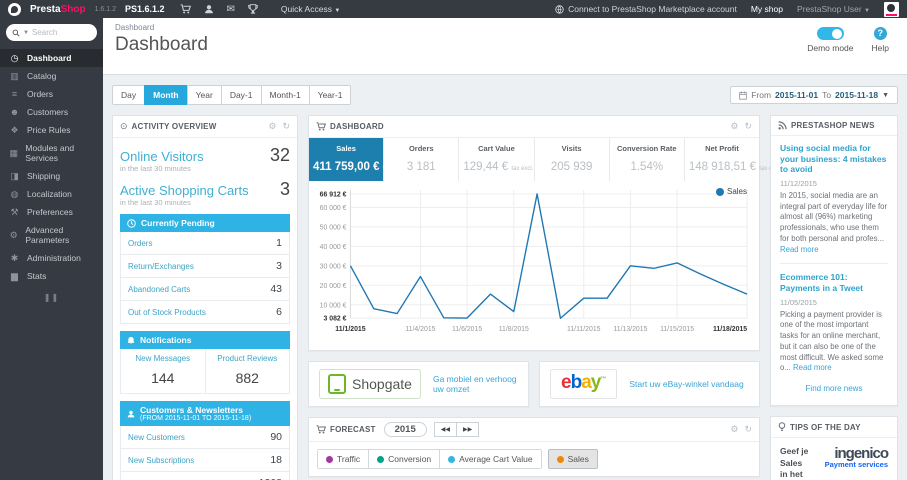 The width and height of the screenshot is (907, 480). Describe the element at coordinates (330, 95) in the screenshot. I see `range-button-year-1: Year-1` at that location.